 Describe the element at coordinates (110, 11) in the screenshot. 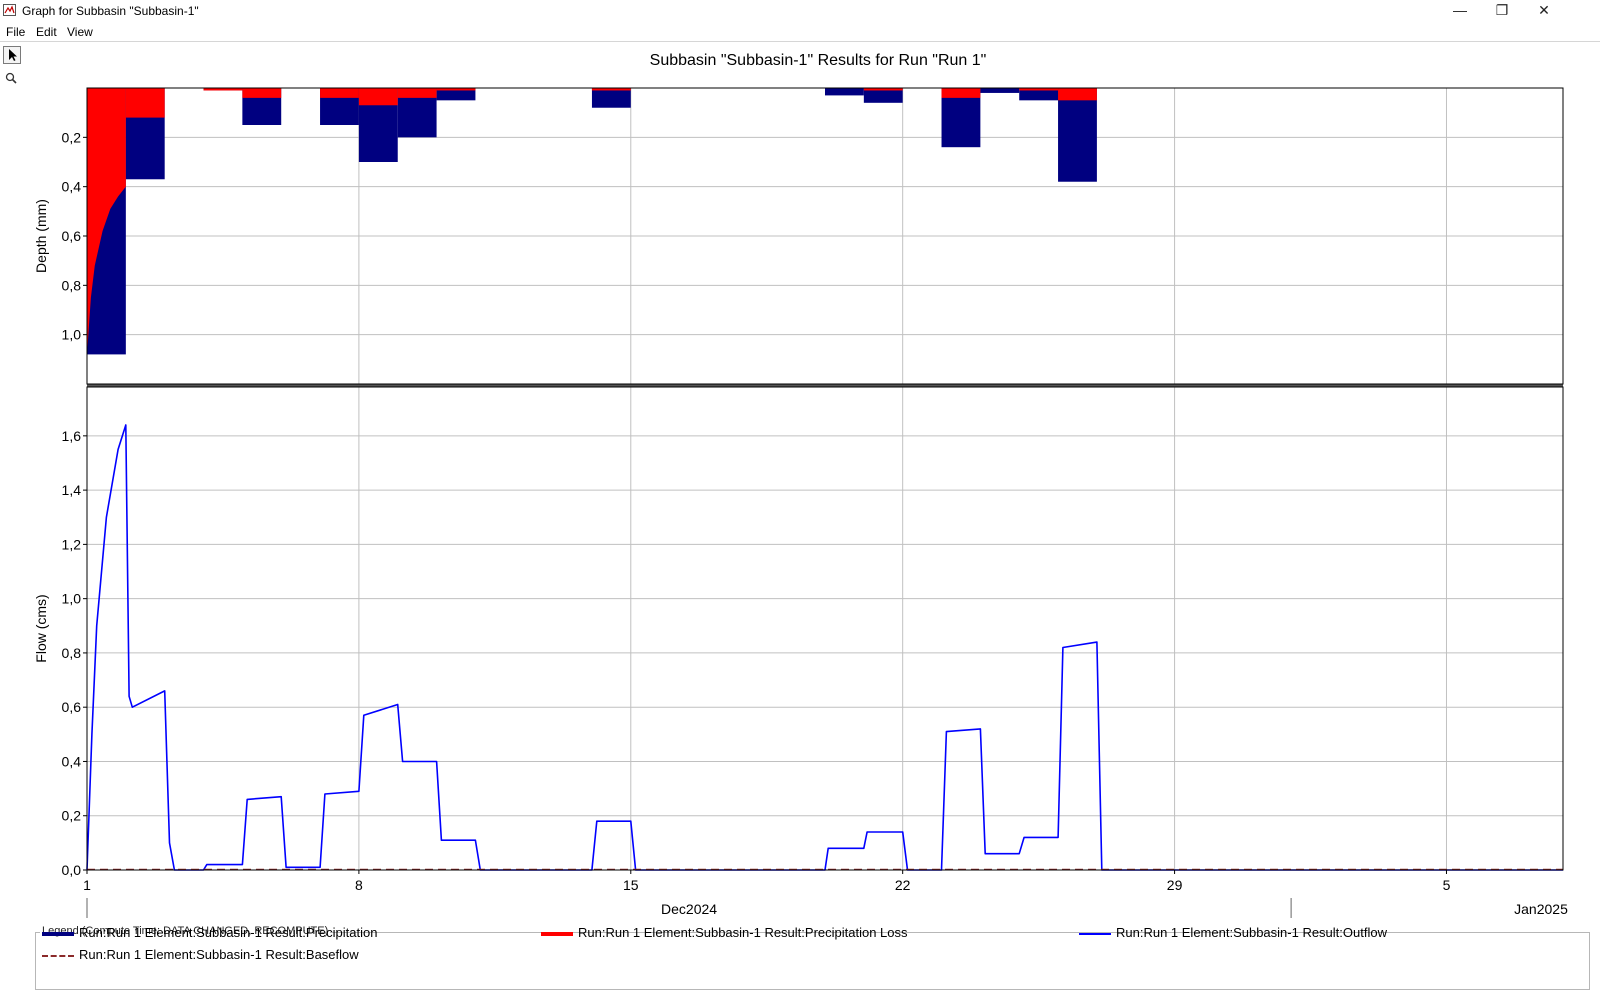

I see `window-title: Graph for Subbasin "Subbasin-1"` at that location.